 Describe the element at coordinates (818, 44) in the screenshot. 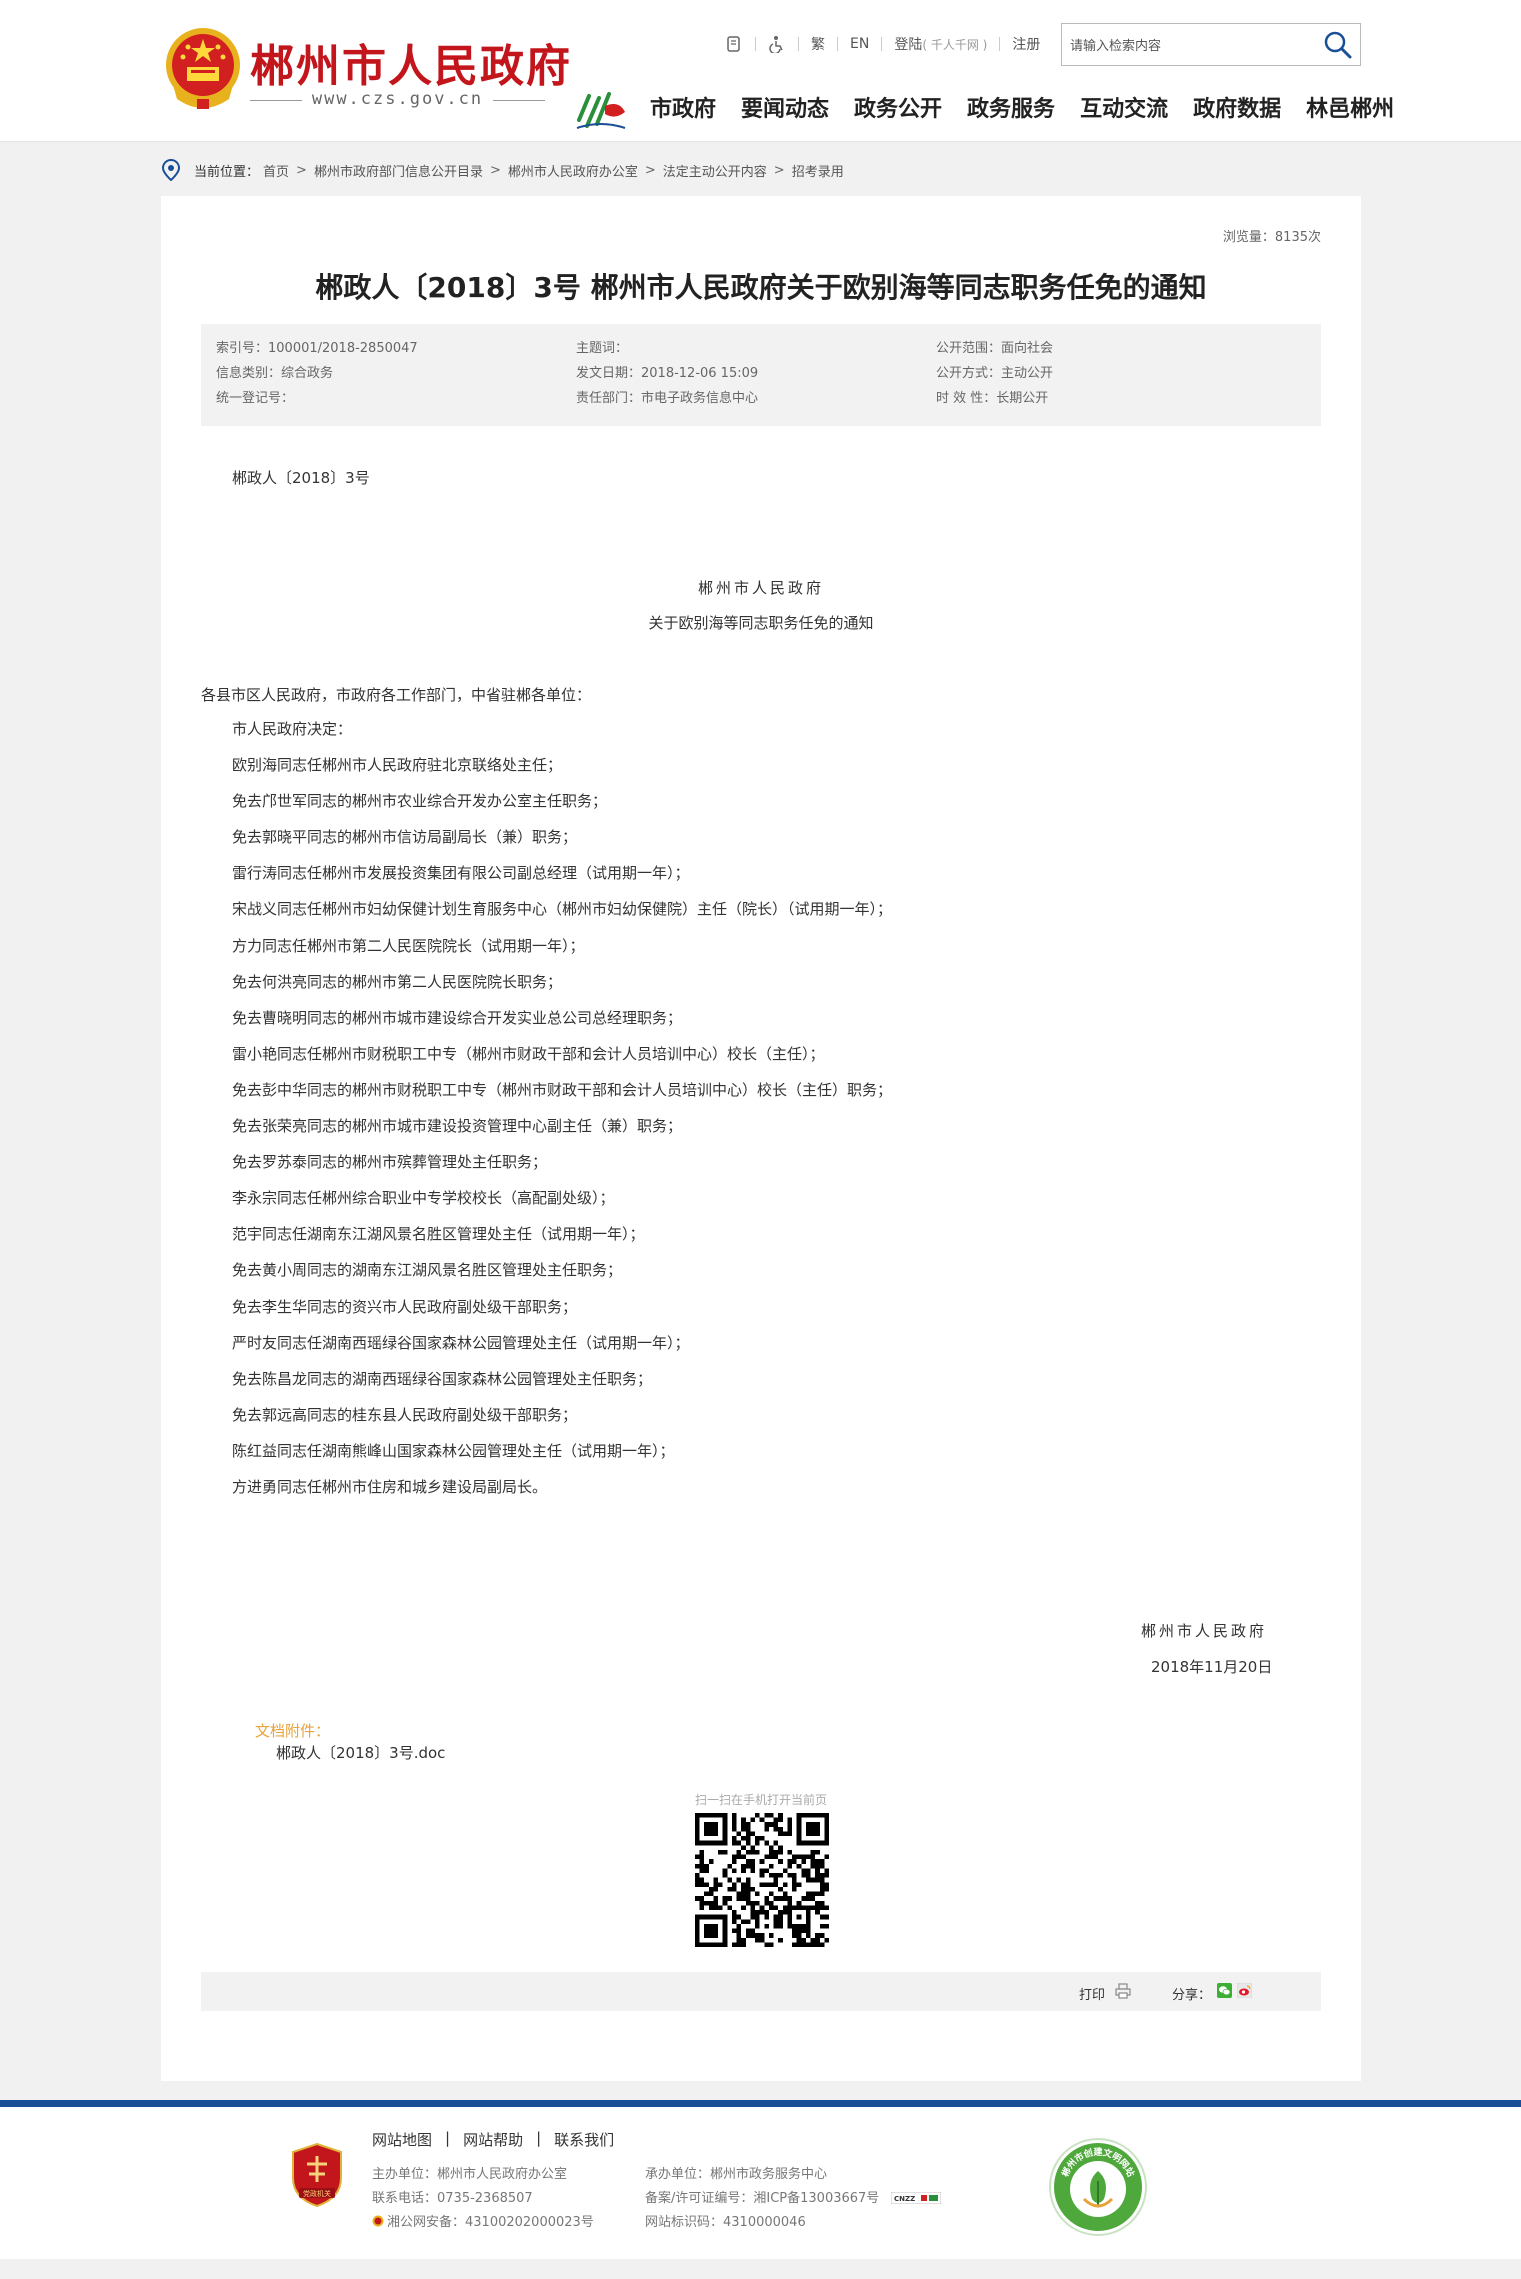

I see `traditional-chinese-link: 繁` at that location.